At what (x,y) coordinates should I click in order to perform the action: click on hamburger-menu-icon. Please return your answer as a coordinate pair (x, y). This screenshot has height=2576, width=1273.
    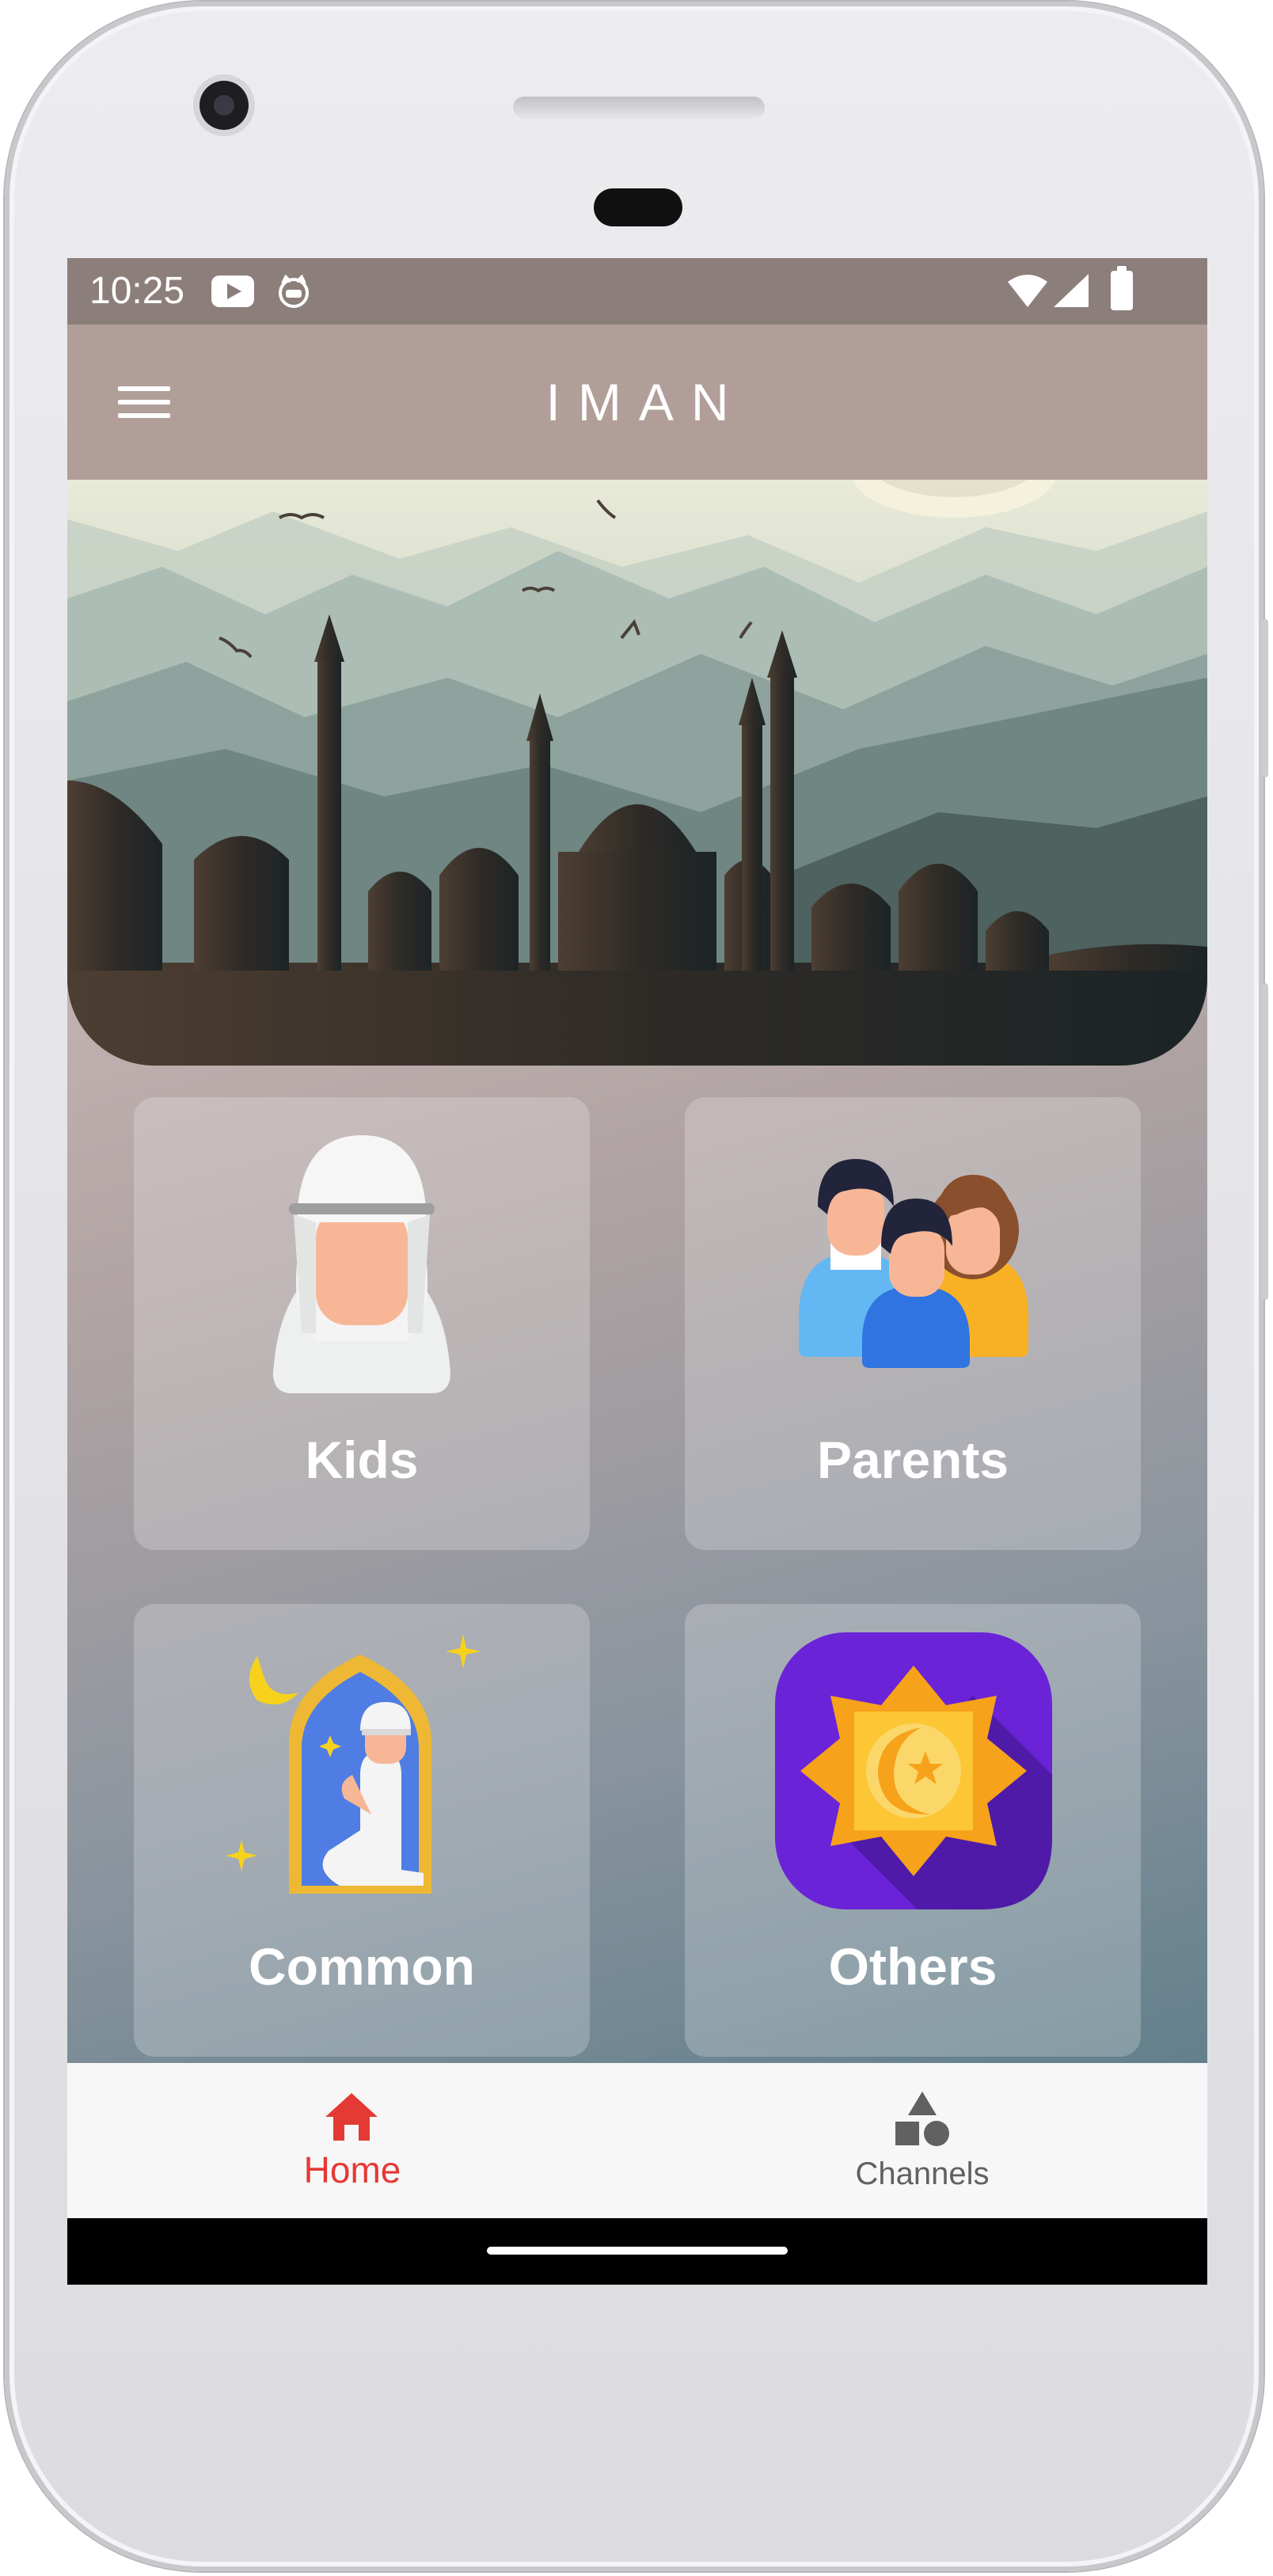
    Looking at the image, I should click on (144, 402).